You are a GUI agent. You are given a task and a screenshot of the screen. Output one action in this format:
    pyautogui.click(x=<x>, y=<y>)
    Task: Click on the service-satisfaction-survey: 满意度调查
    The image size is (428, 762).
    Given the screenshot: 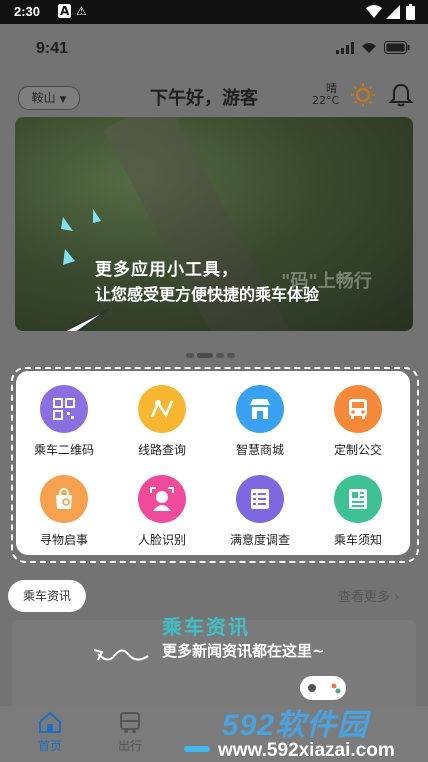 What is the action you would take?
    pyautogui.click(x=260, y=511)
    